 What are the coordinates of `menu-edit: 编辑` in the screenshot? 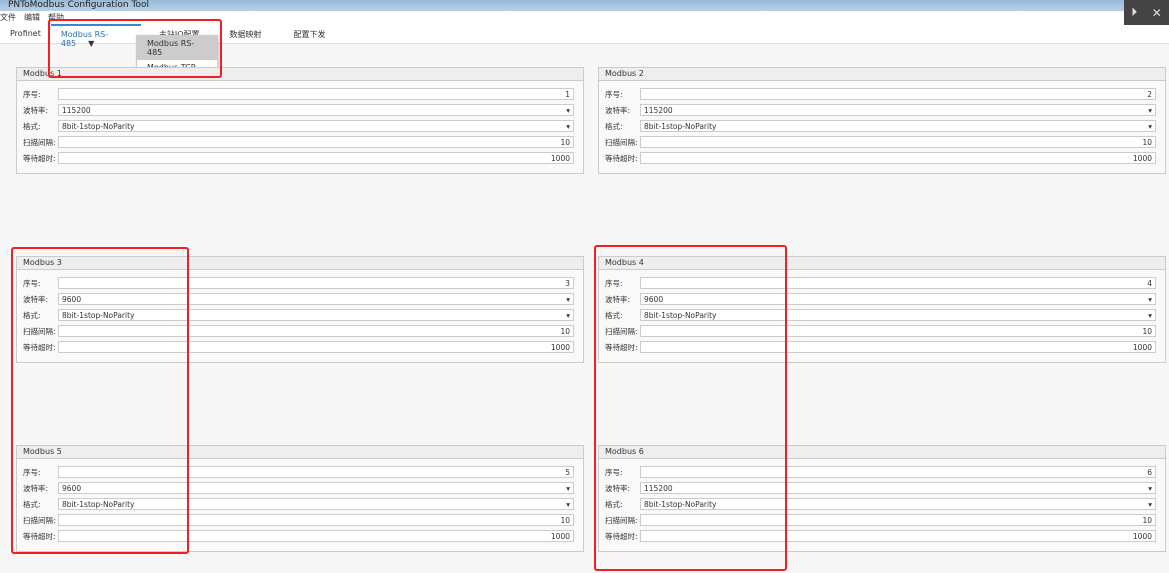 It's located at (32, 17).